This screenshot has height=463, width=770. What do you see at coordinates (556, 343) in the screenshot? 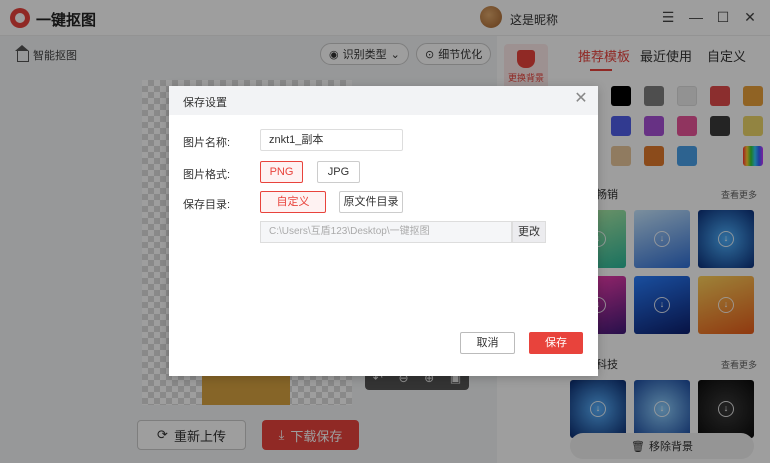
I see `save-button: 保存` at bounding box center [556, 343].